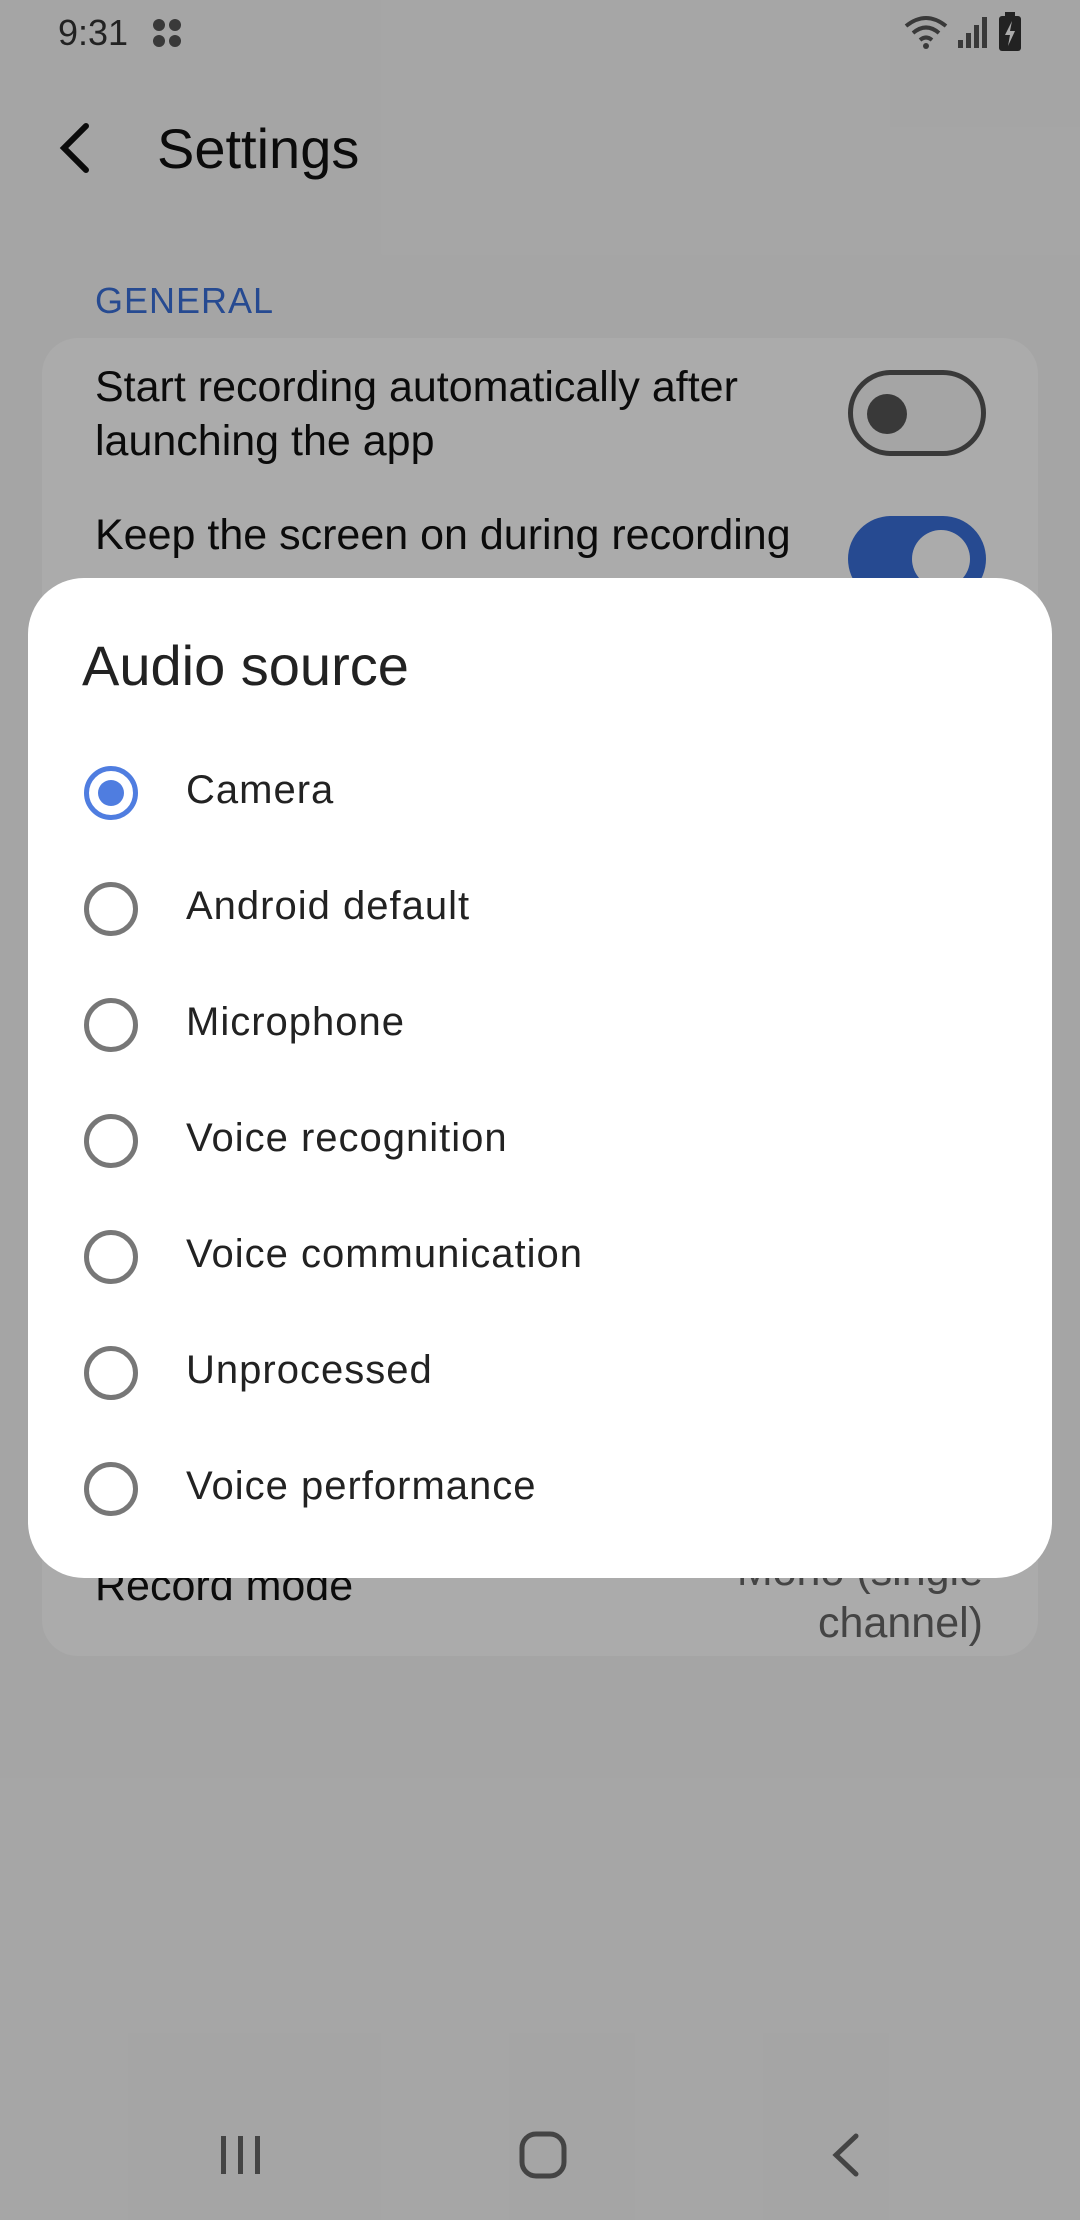 The width and height of the screenshot is (1080, 2220). Describe the element at coordinates (296, 1022) in the screenshot. I see `option-label: Microphone` at that location.